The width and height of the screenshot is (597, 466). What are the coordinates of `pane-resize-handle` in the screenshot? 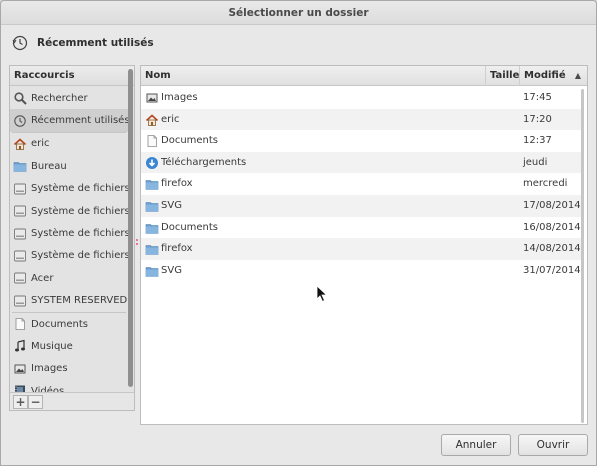 It's located at (137, 242).